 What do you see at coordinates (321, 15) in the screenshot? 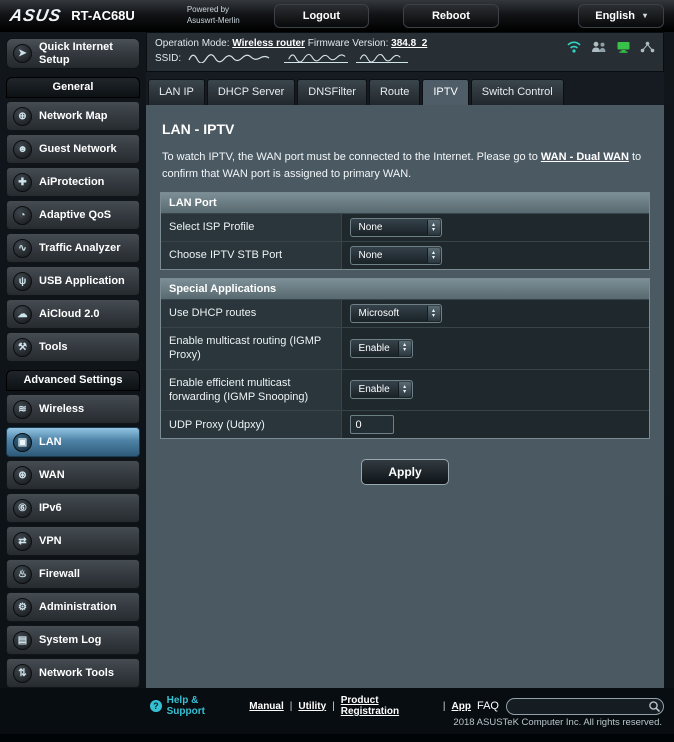
I see `logout-button: Logout` at bounding box center [321, 15].